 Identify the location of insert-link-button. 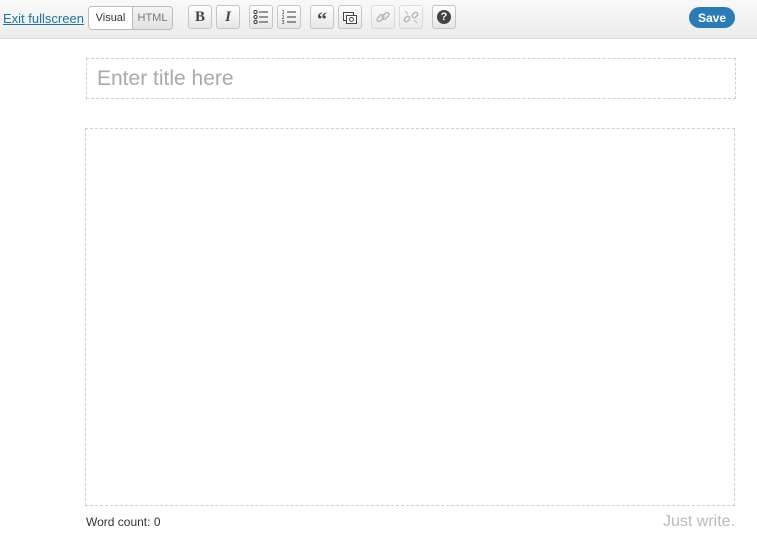
(383, 17).